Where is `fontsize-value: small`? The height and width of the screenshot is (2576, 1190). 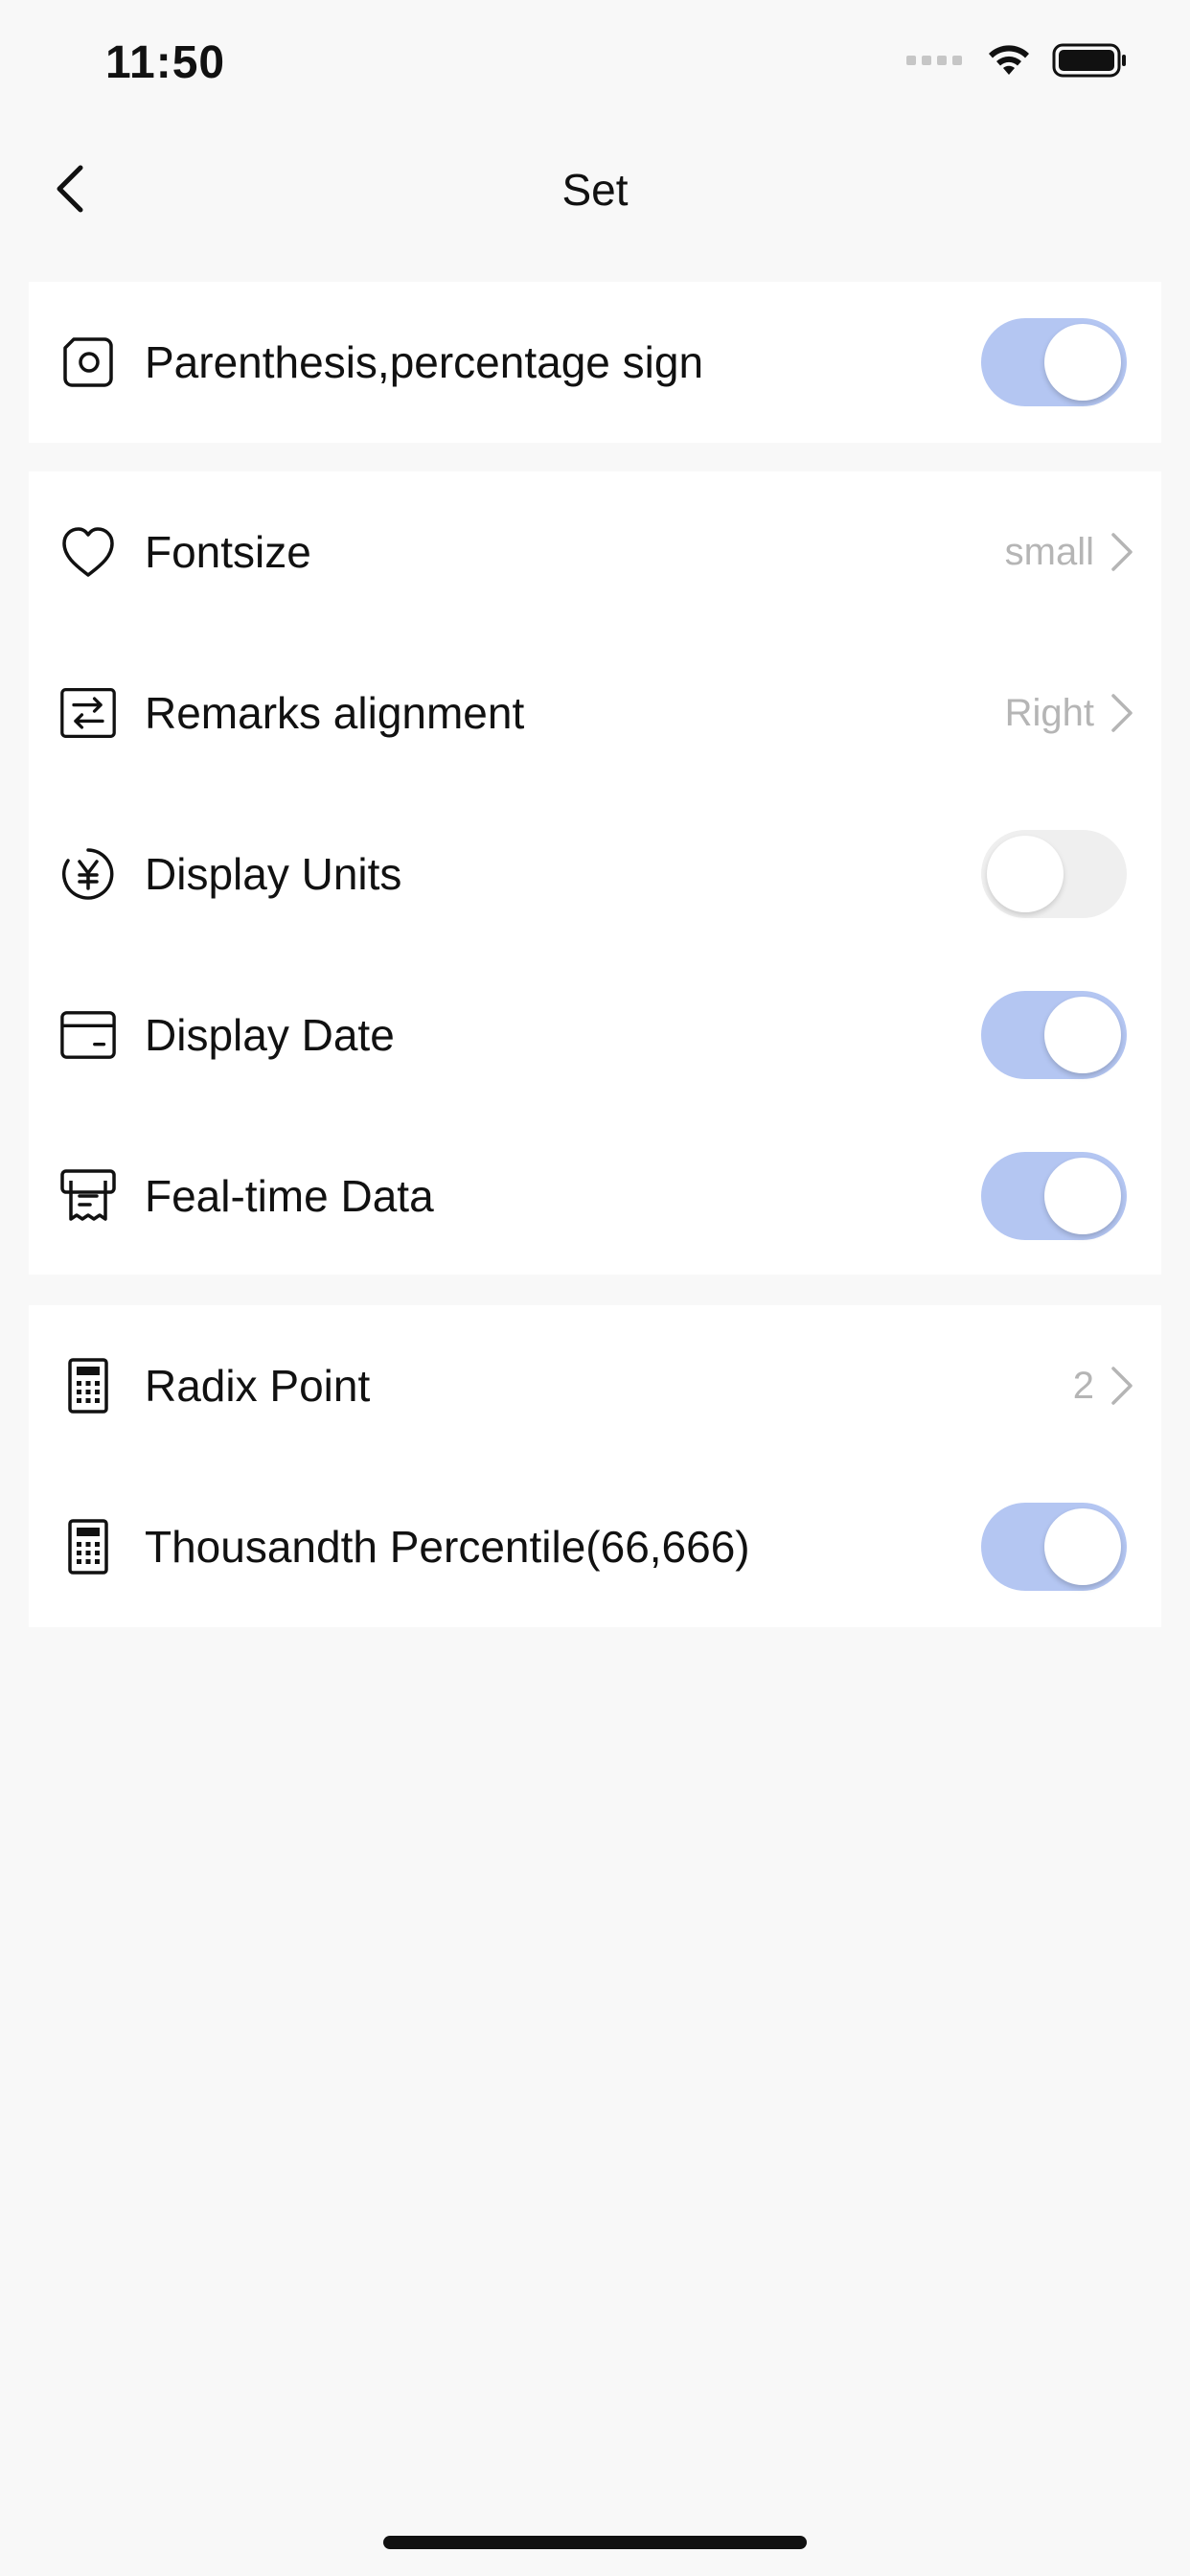 fontsize-value: small is located at coordinates (1070, 552).